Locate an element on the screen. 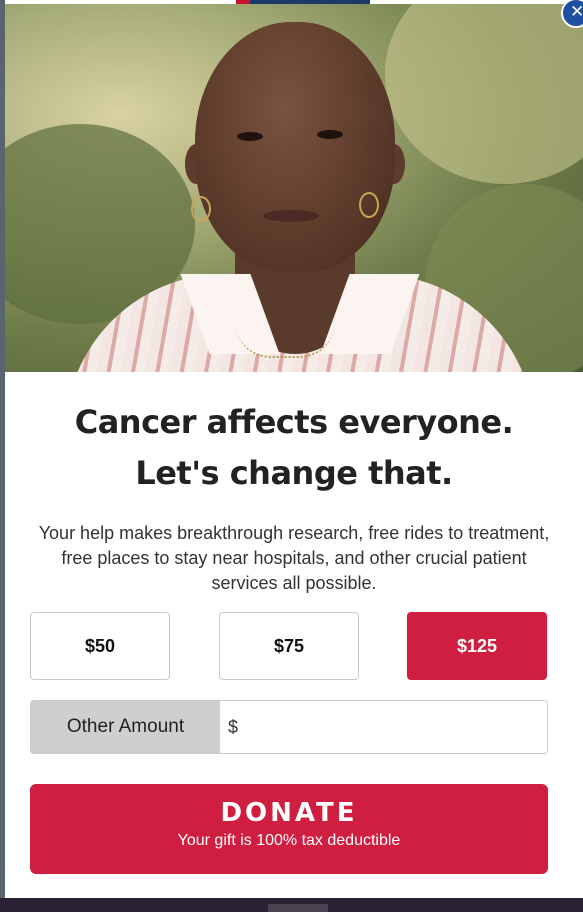  currency-symbol: $ is located at coordinates (233, 726).